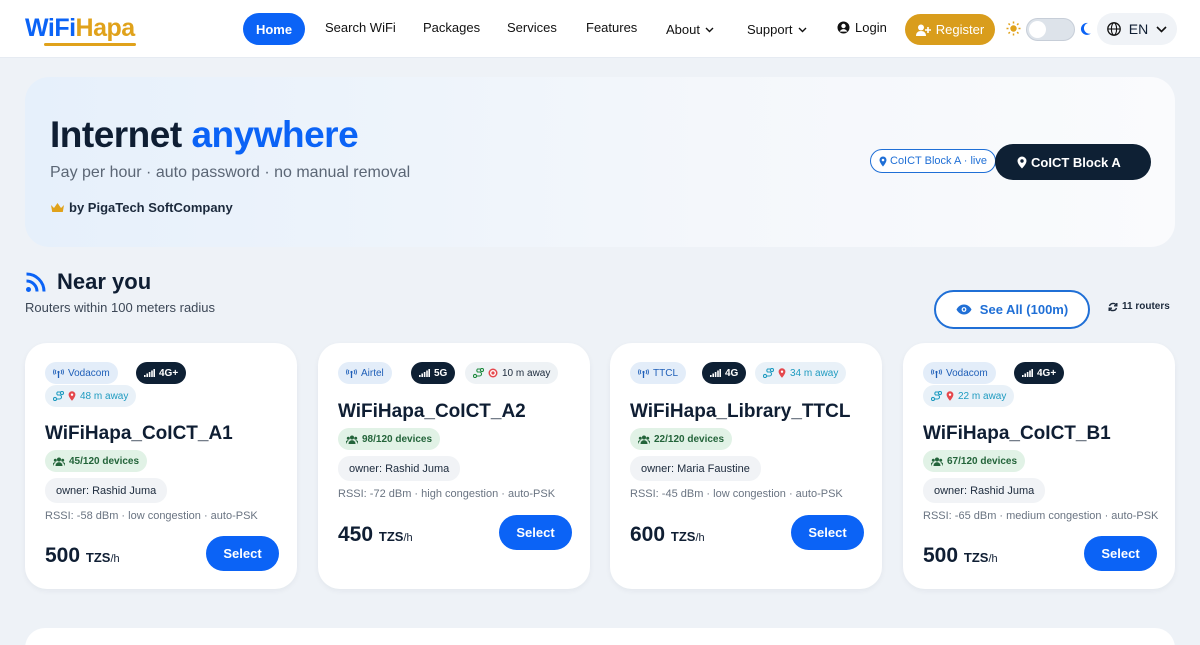  What do you see at coordinates (89, 373) in the screenshot?
I see `operator-label: Vodacom` at bounding box center [89, 373].